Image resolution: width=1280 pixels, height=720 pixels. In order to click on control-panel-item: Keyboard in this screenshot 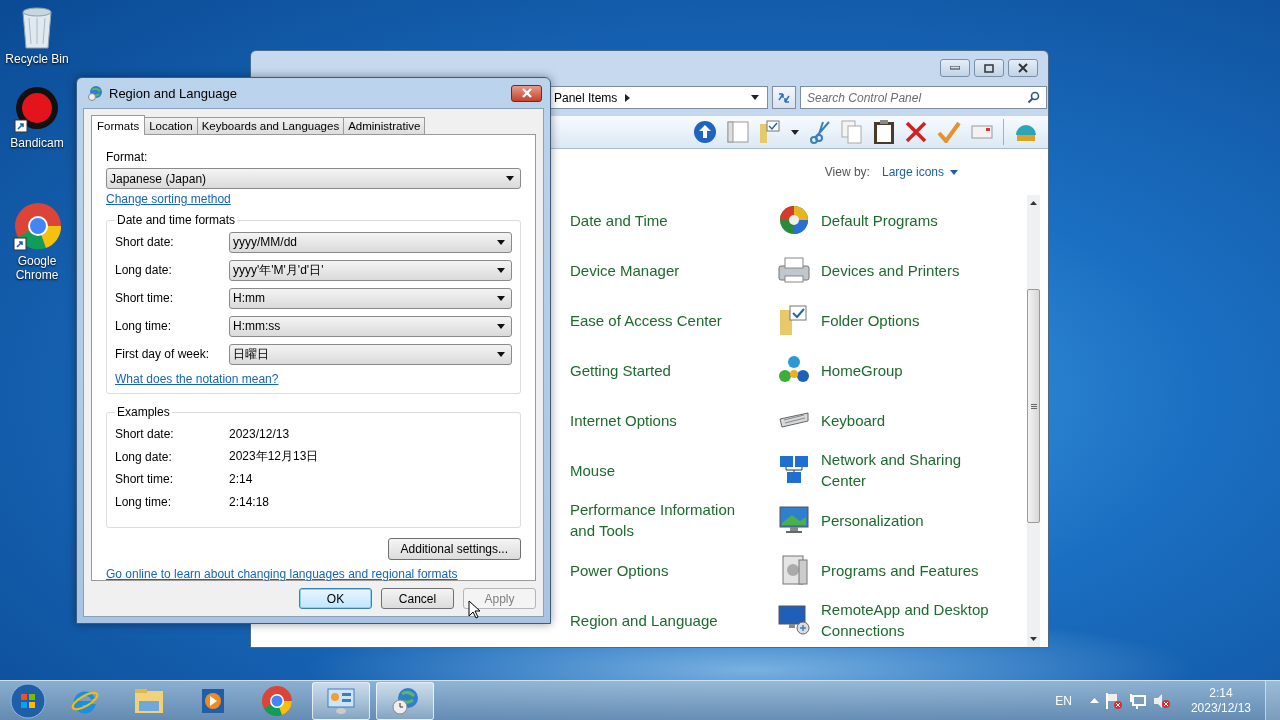, I will do `click(853, 420)`.